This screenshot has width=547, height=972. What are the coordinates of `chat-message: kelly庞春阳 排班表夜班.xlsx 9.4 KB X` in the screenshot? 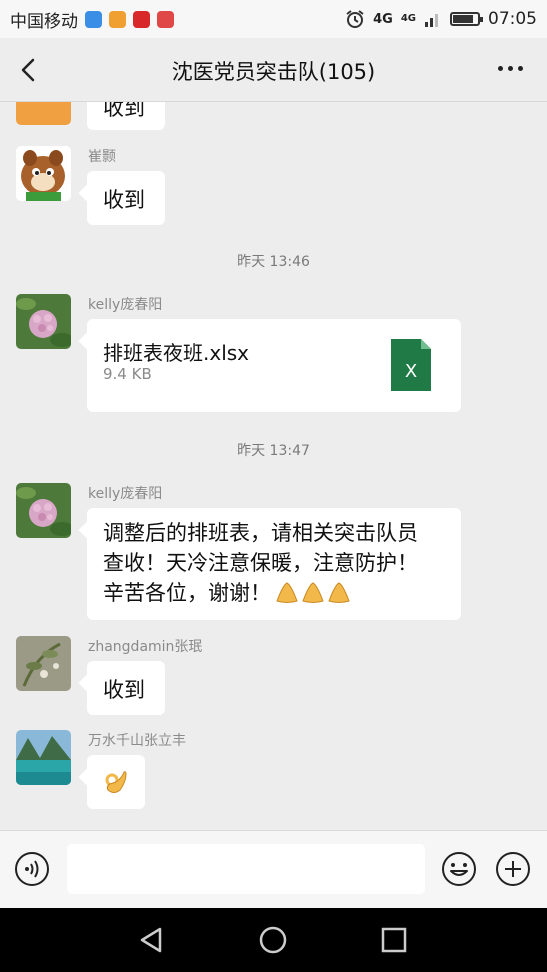 It's located at (266, 354).